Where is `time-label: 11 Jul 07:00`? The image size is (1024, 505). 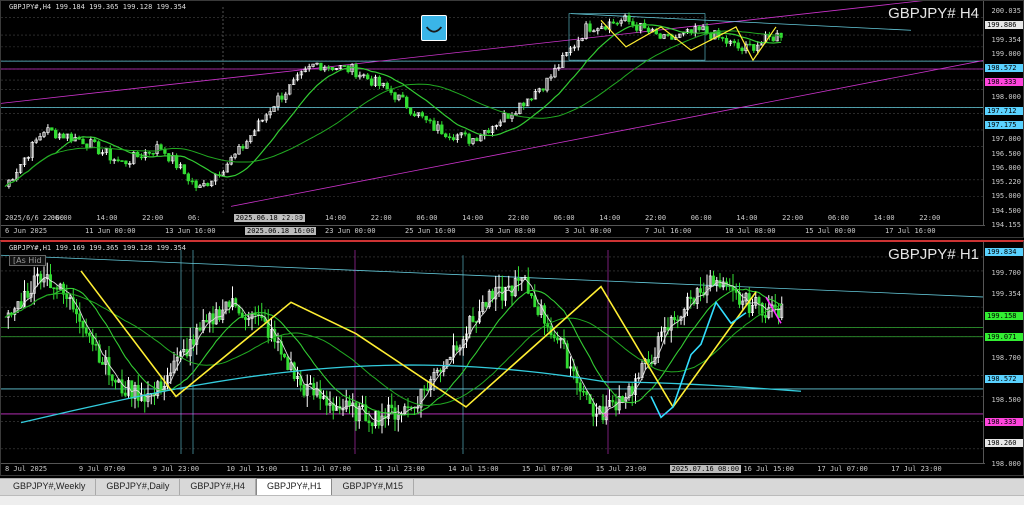 time-label: 11 Jul 07:00 is located at coordinates (325, 469).